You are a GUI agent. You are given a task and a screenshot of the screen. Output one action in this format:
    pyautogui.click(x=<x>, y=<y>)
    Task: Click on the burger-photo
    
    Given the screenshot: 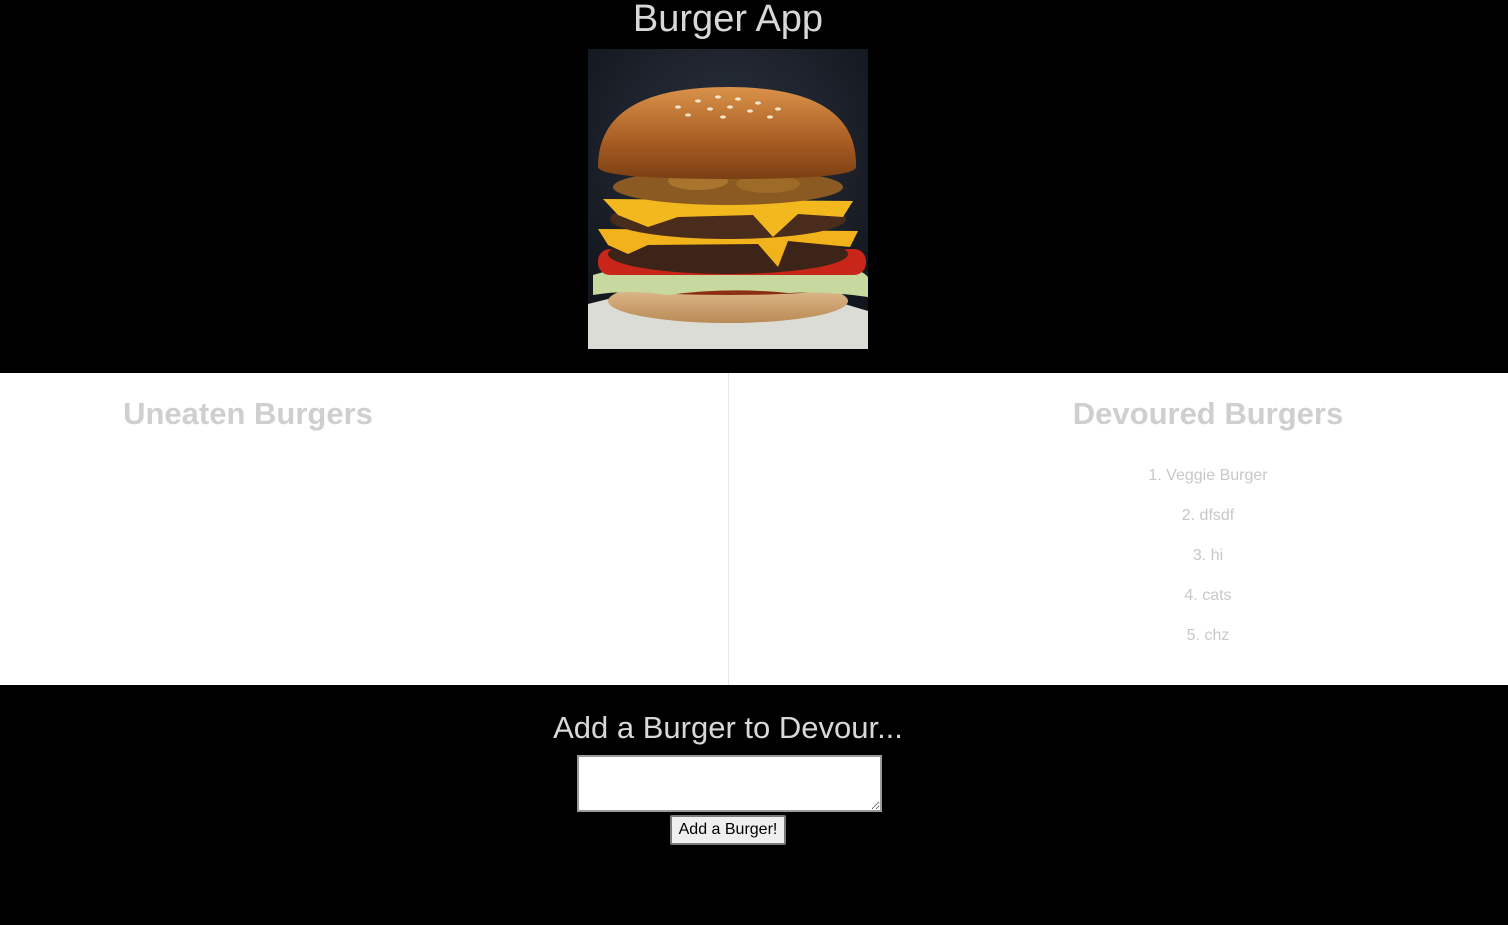 What is the action you would take?
    pyautogui.click(x=728, y=199)
    